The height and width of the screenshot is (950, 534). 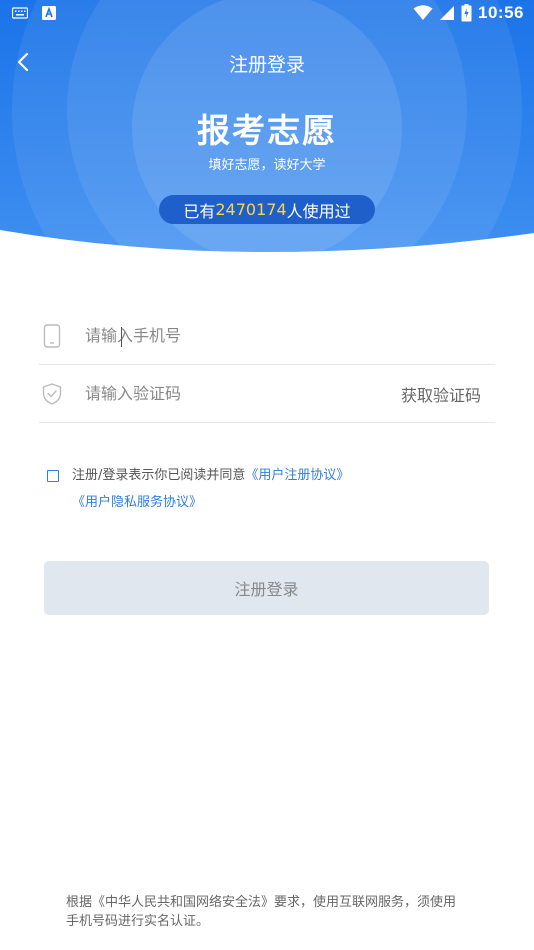 I want to click on shield-check-icon, so click(x=52, y=394).